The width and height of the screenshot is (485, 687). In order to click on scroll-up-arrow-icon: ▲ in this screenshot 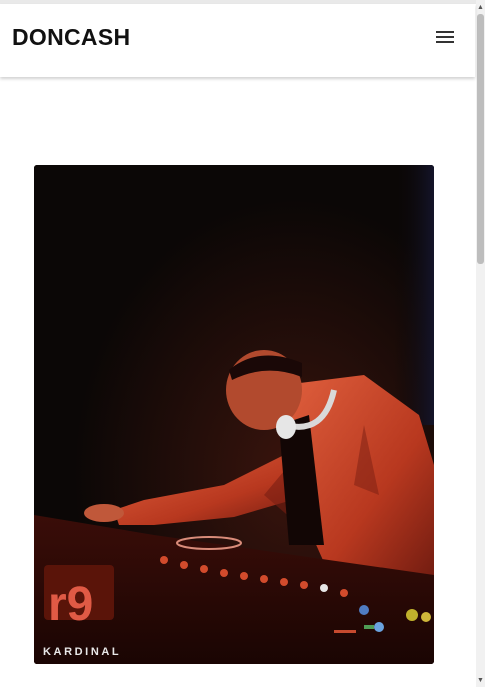, I will do `click(480, 8)`.